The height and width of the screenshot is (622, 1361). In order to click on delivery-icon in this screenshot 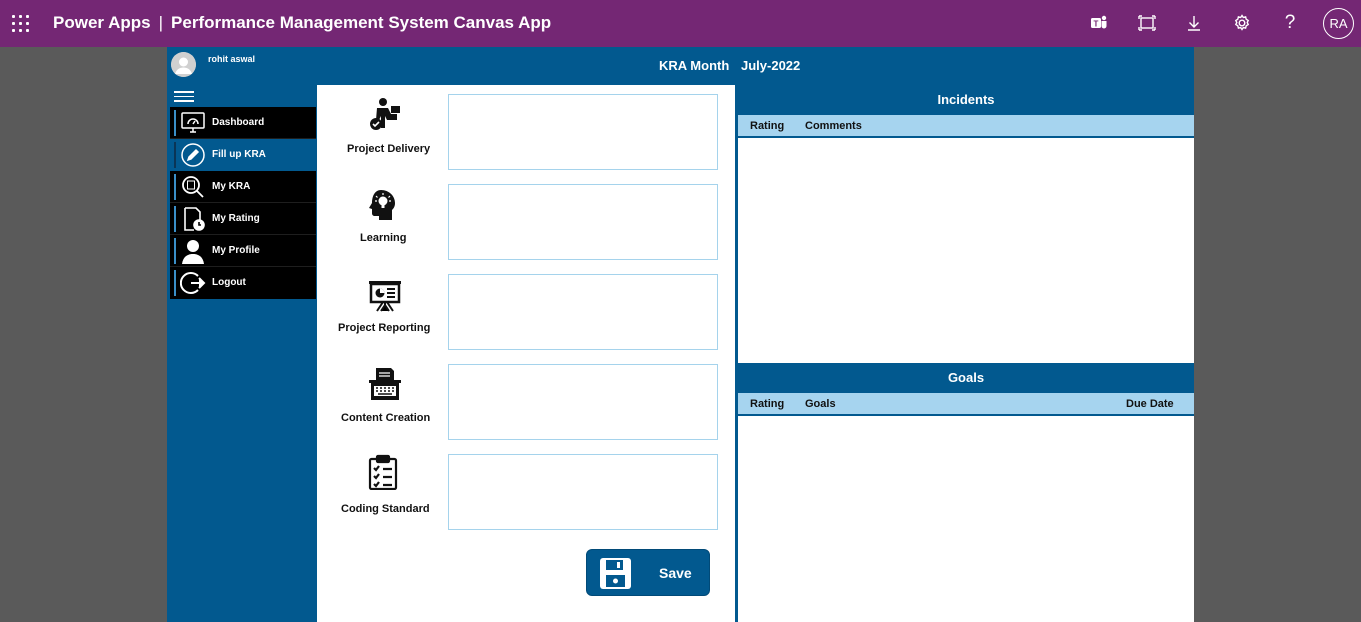, I will do `click(385, 114)`.